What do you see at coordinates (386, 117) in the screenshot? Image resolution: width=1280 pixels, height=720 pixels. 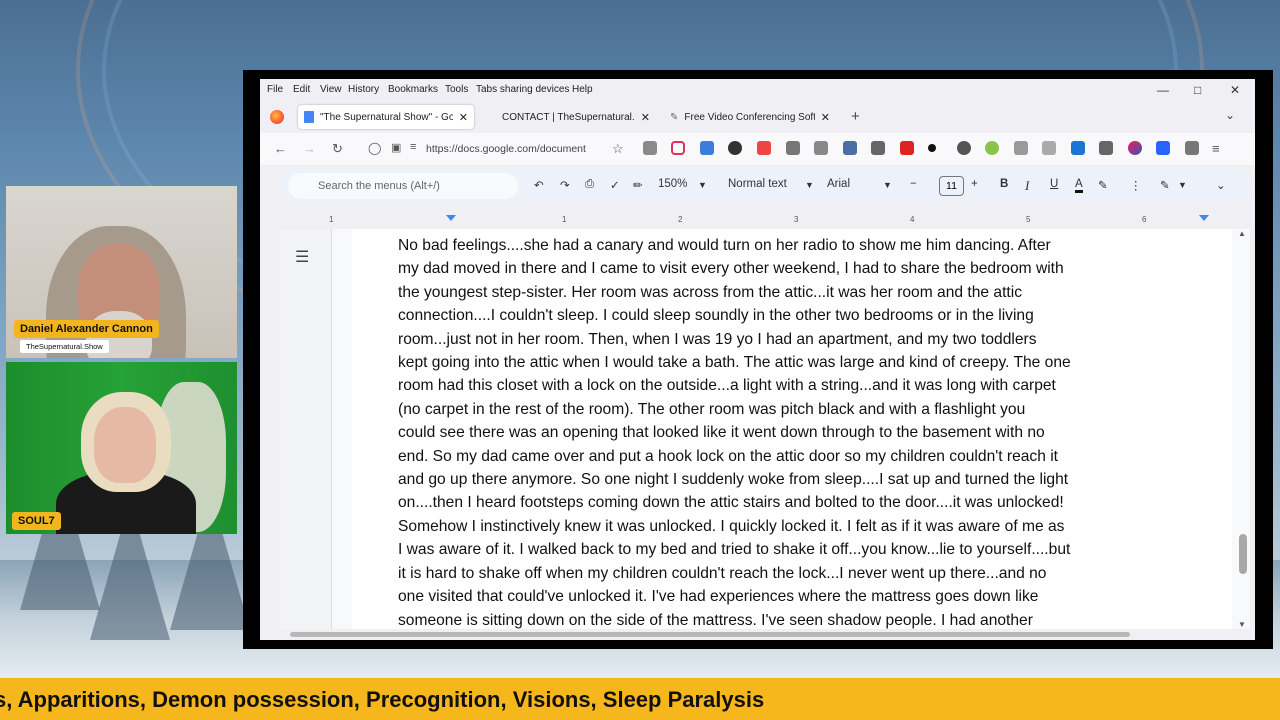 I see `tab-supernatural-show-doc: "The Supernatural Show" - Goo ✕` at bounding box center [386, 117].